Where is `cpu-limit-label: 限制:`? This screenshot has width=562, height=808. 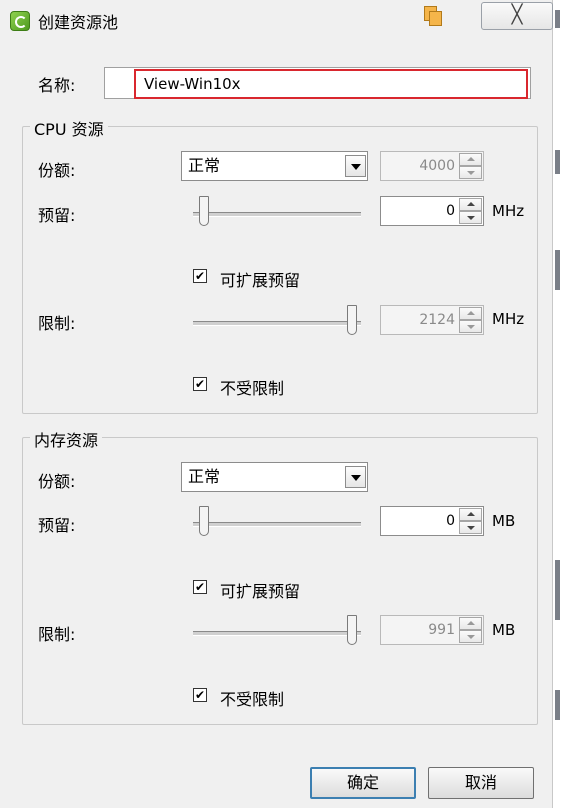
cpu-limit-label: 限制: is located at coordinates (57, 323).